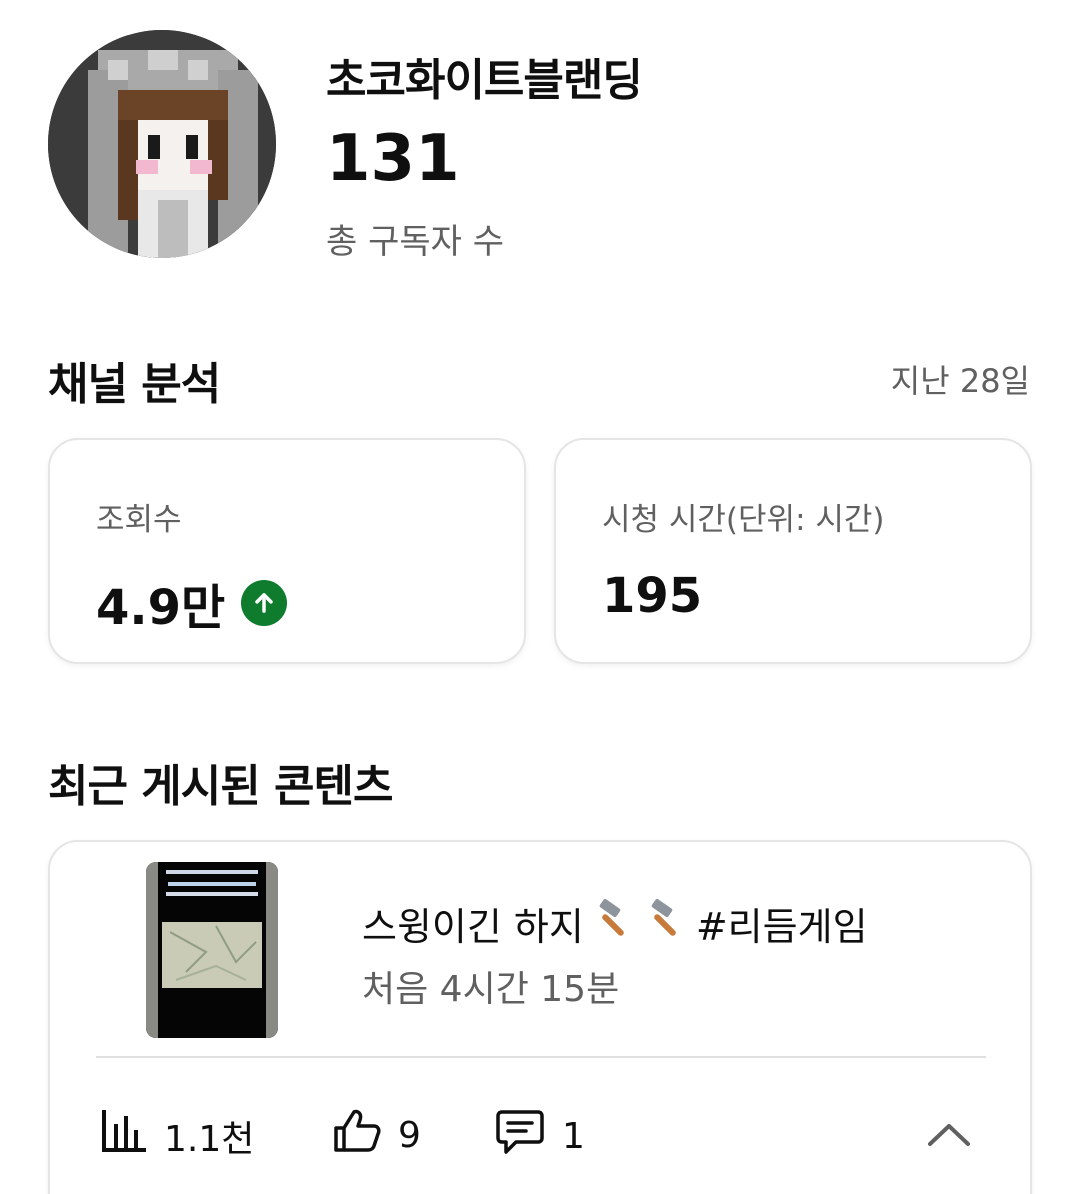 The image size is (1080, 1194). I want to click on chevron-up-icon, so click(949, 1135).